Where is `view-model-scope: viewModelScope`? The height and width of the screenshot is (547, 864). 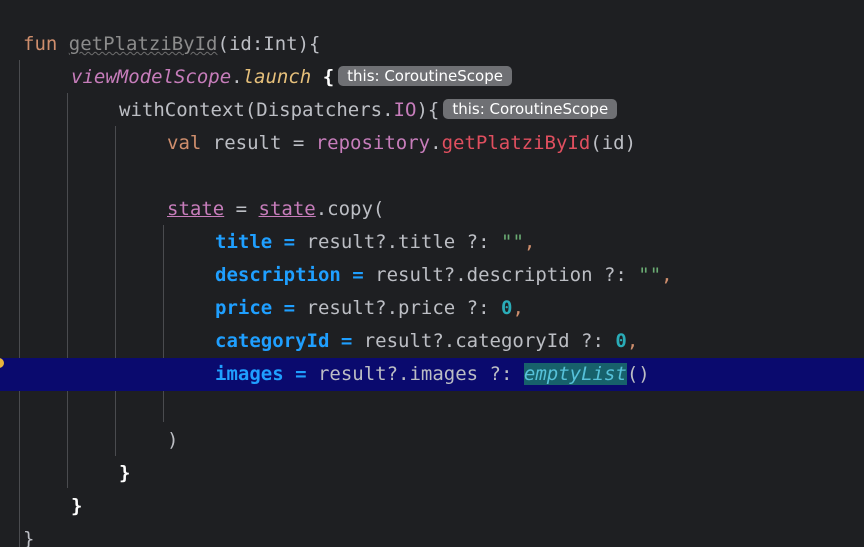
view-model-scope: viewModelScope is located at coordinates (151, 77).